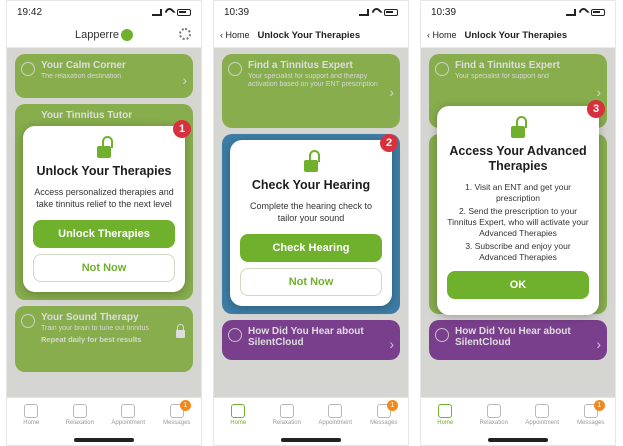 This screenshot has height=446, width=623. Describe the element at coordinates (518, 158) in the screenshot. I see `modal-title: Access Your Advanced Therapies` at that location.